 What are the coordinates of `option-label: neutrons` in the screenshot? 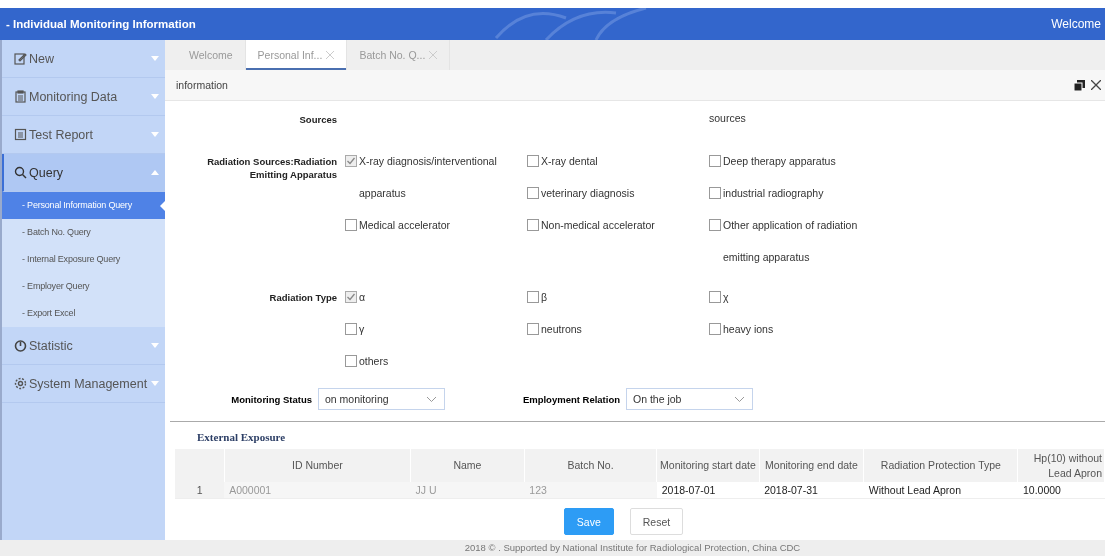 It's located at (562, 329).